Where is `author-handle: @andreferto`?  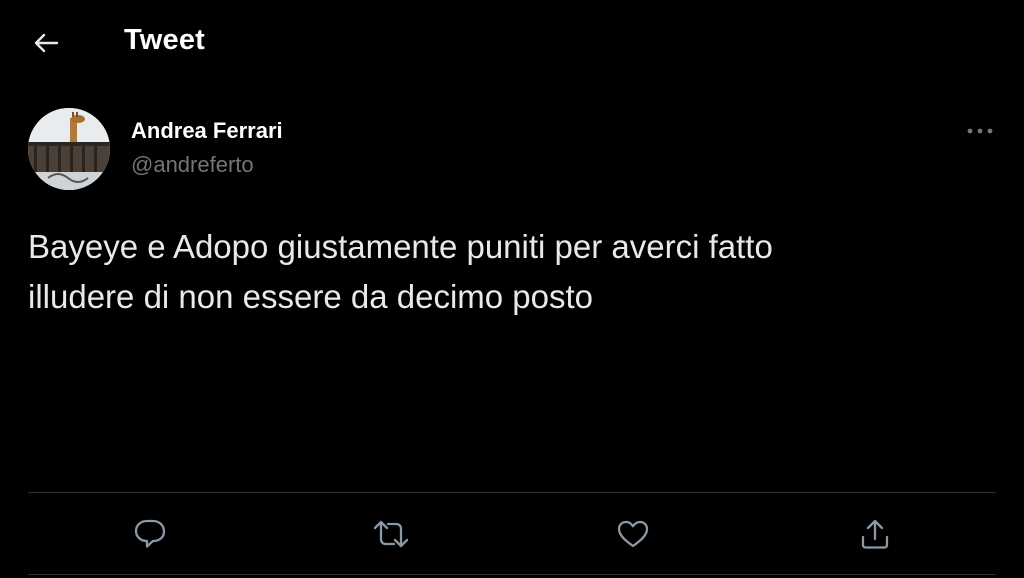
author-handle: @andreferto is located at coordinates (192, 165).